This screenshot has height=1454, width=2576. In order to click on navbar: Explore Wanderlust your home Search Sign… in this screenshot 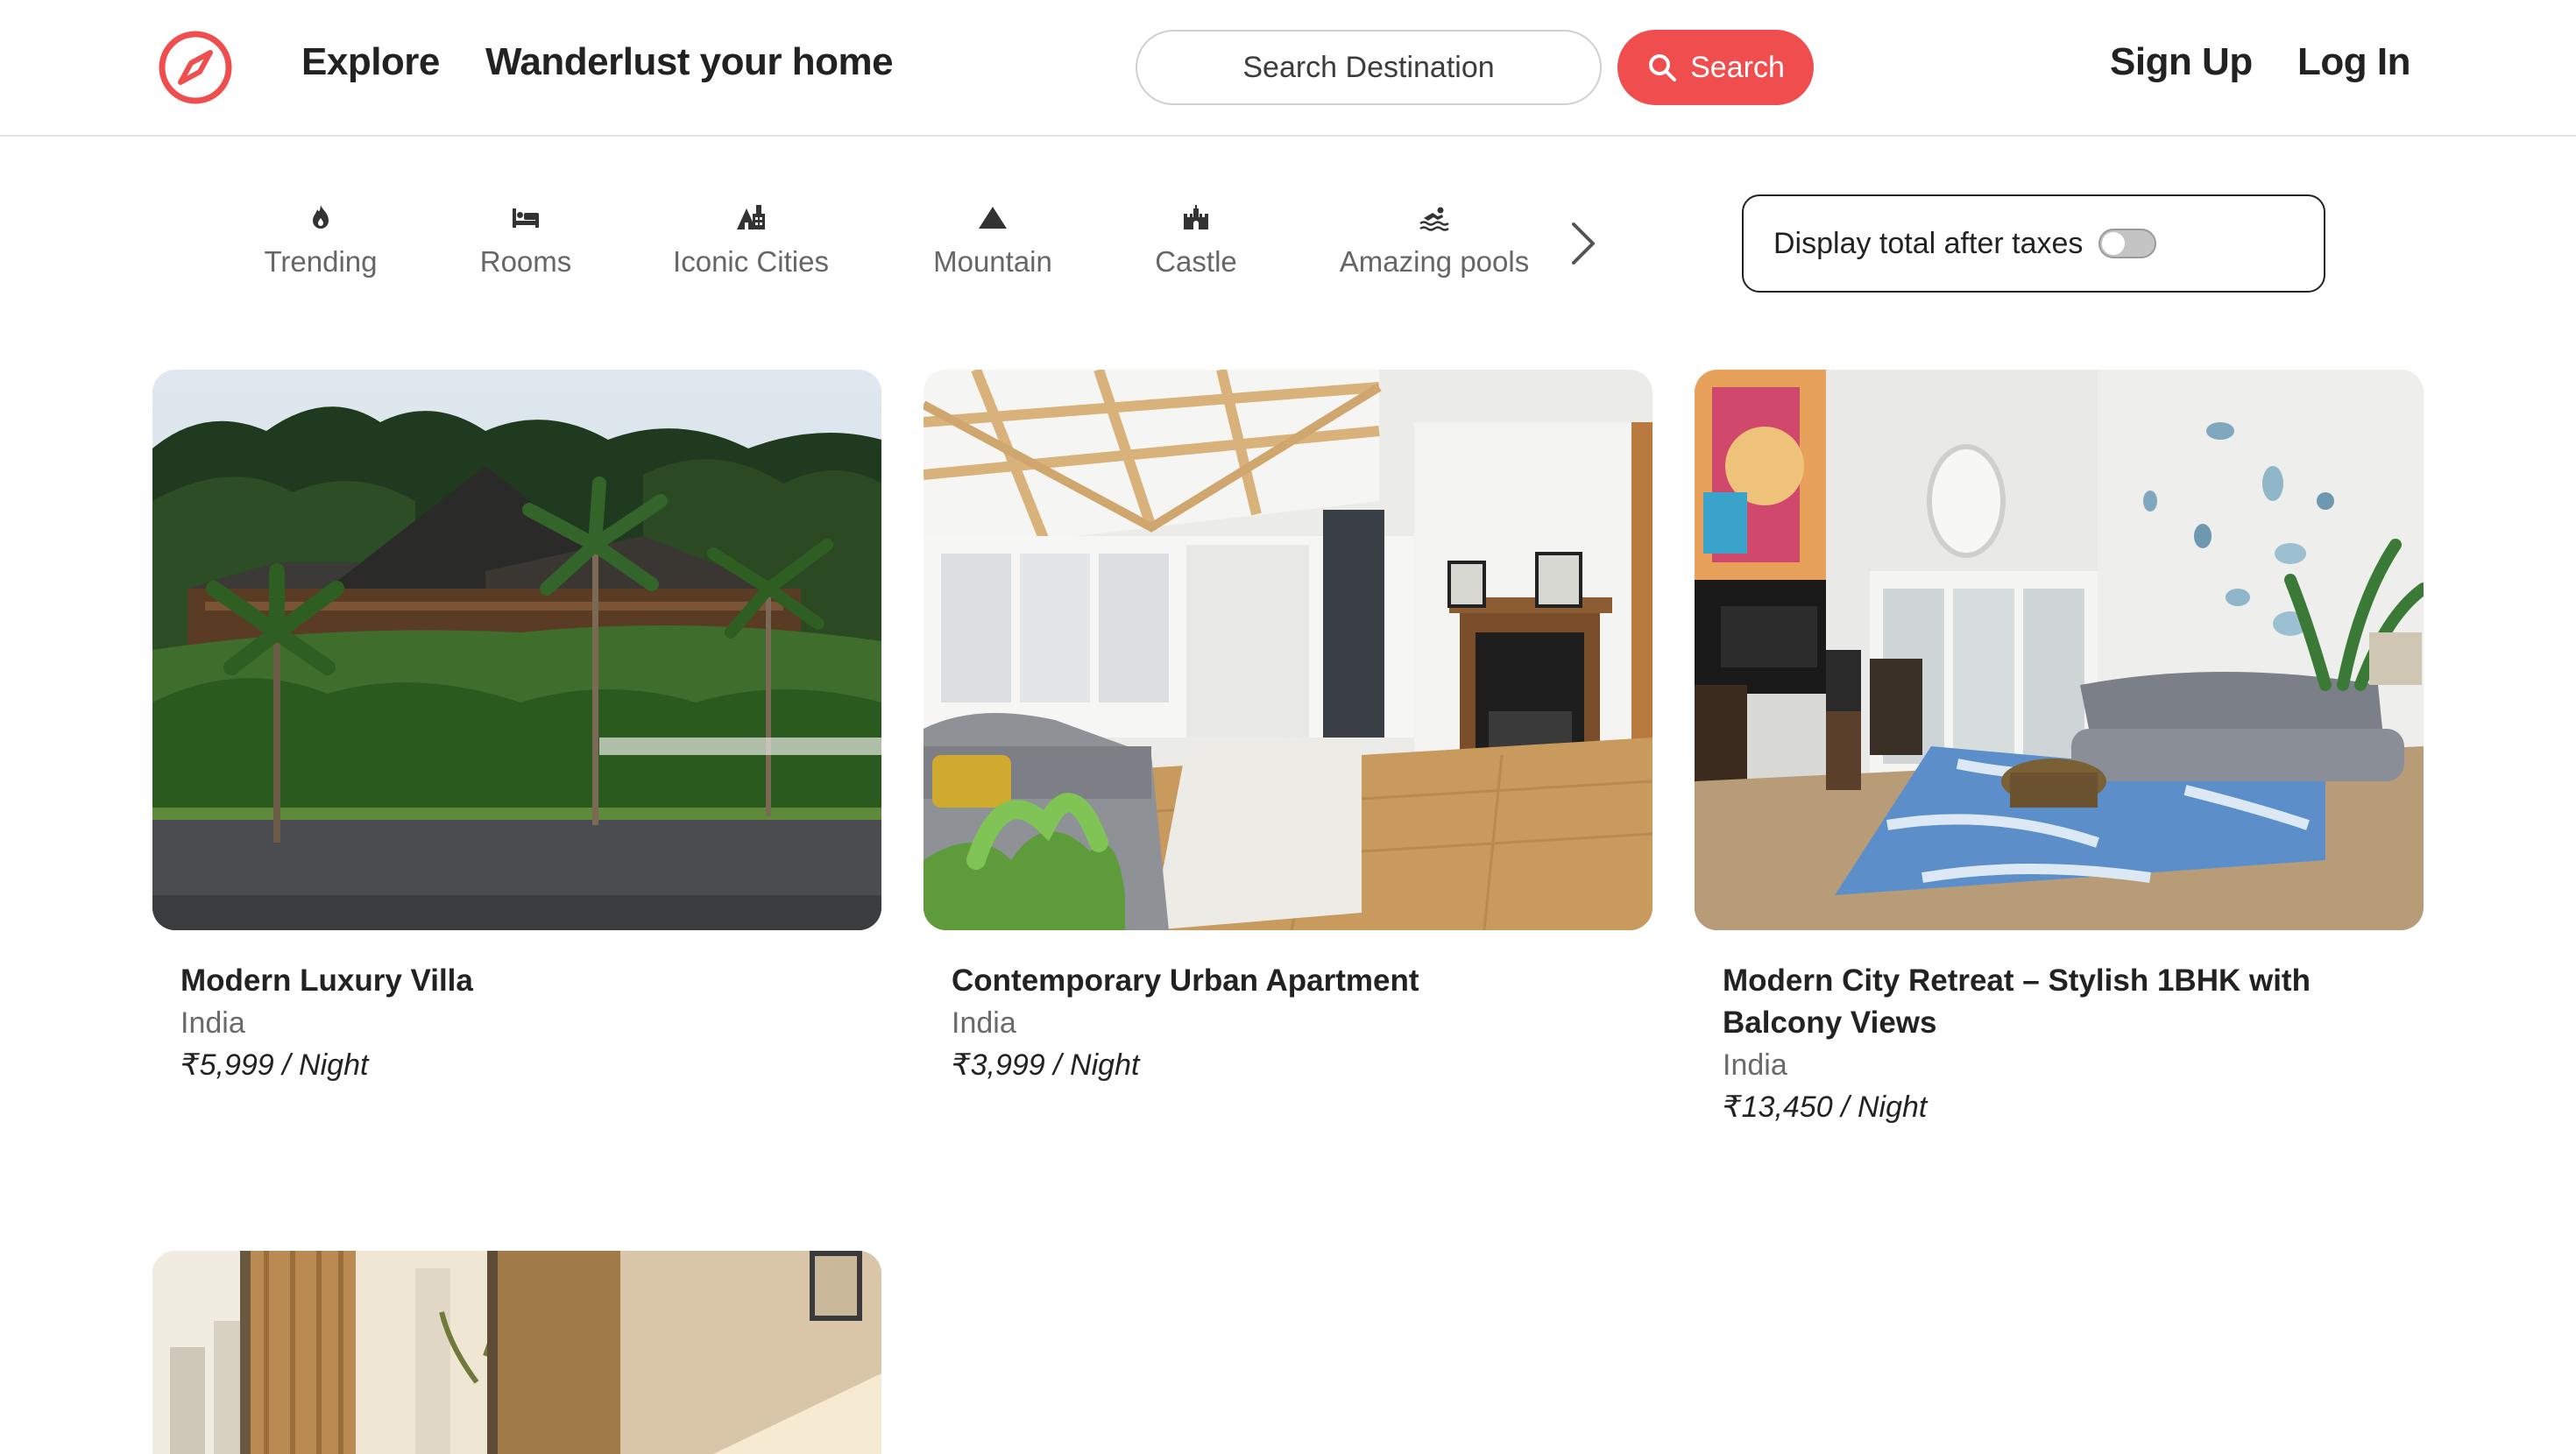, I will do `click(1288, 68)`.